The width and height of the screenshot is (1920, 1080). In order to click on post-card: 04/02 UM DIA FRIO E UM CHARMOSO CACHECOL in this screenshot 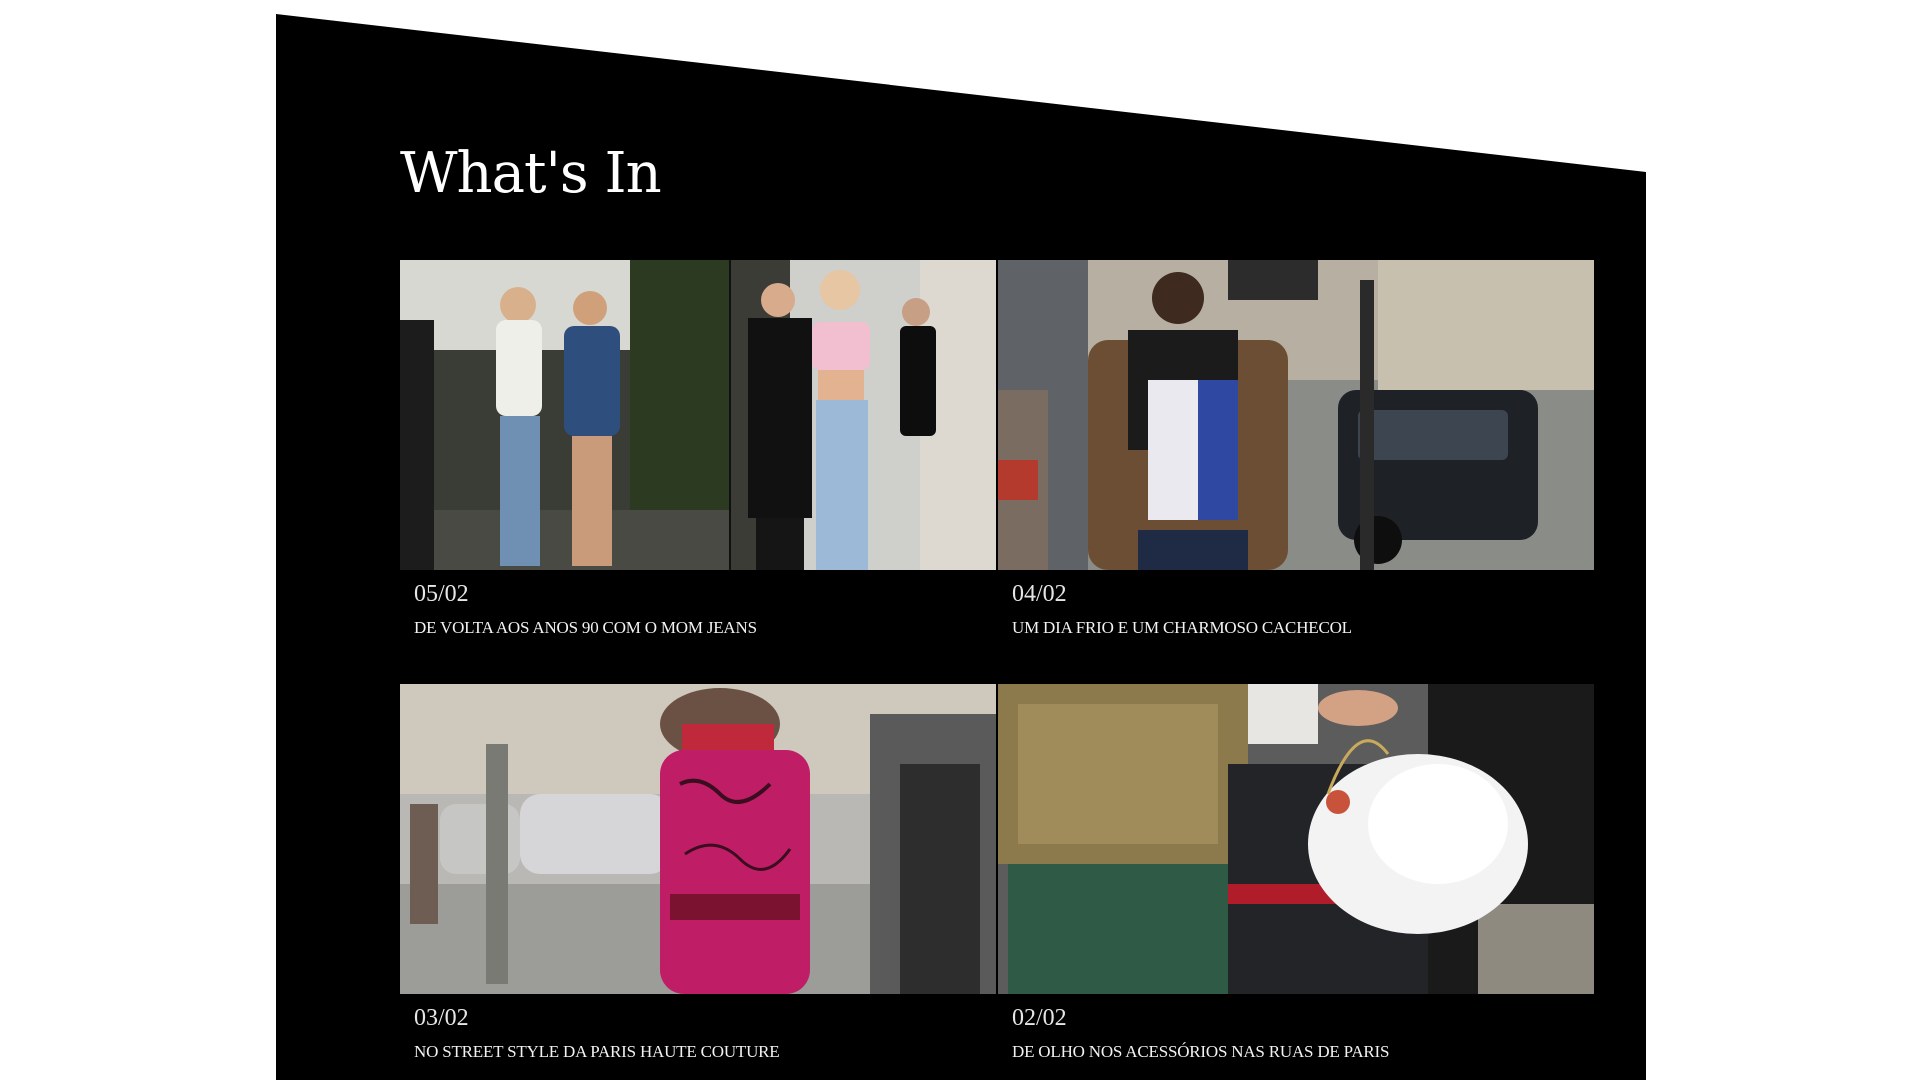, I will do `click(1296, 448)`.